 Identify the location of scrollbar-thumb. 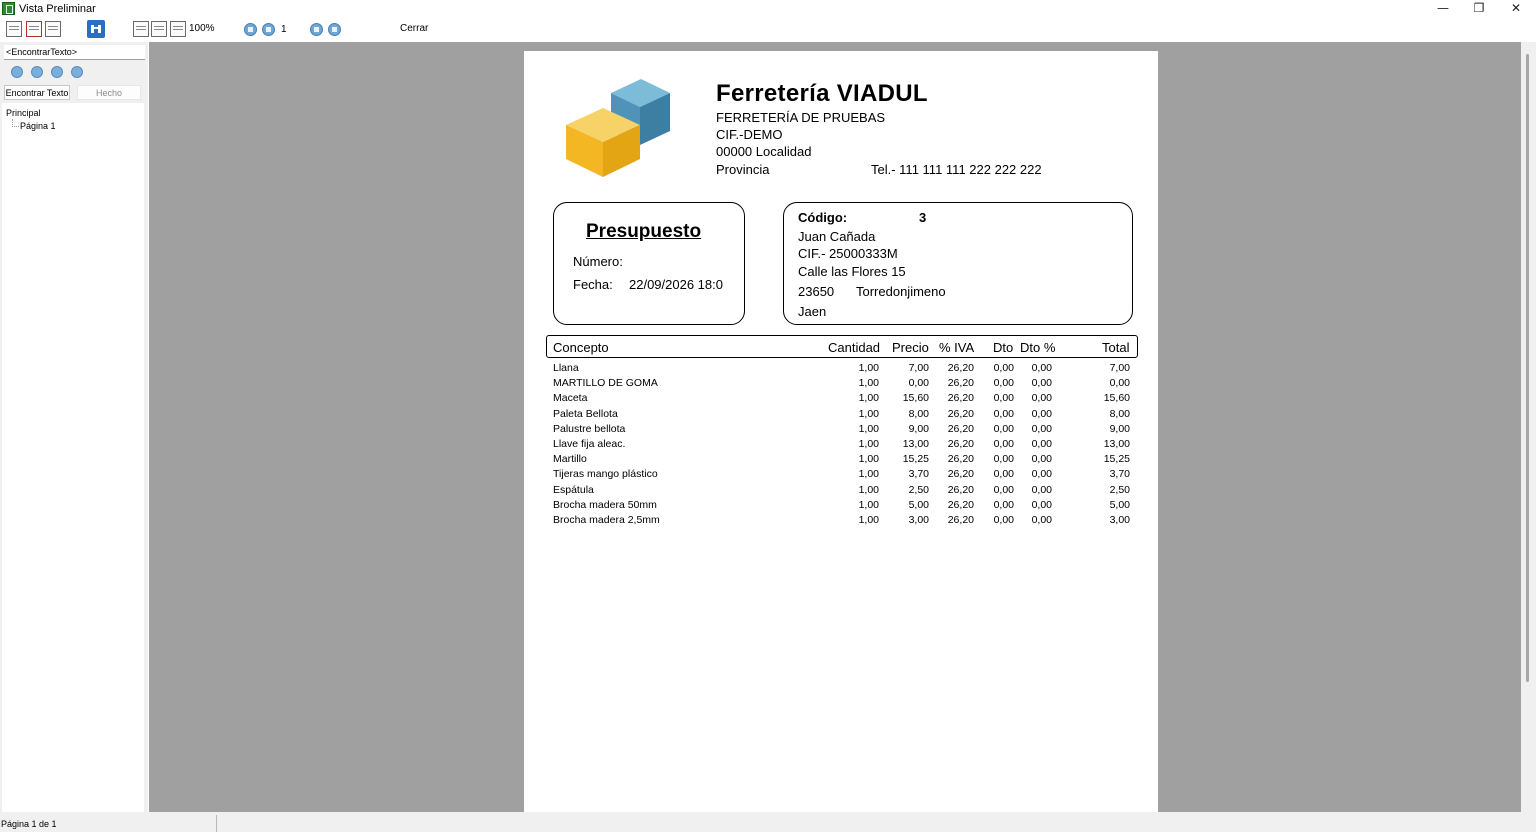
(1527, 368).